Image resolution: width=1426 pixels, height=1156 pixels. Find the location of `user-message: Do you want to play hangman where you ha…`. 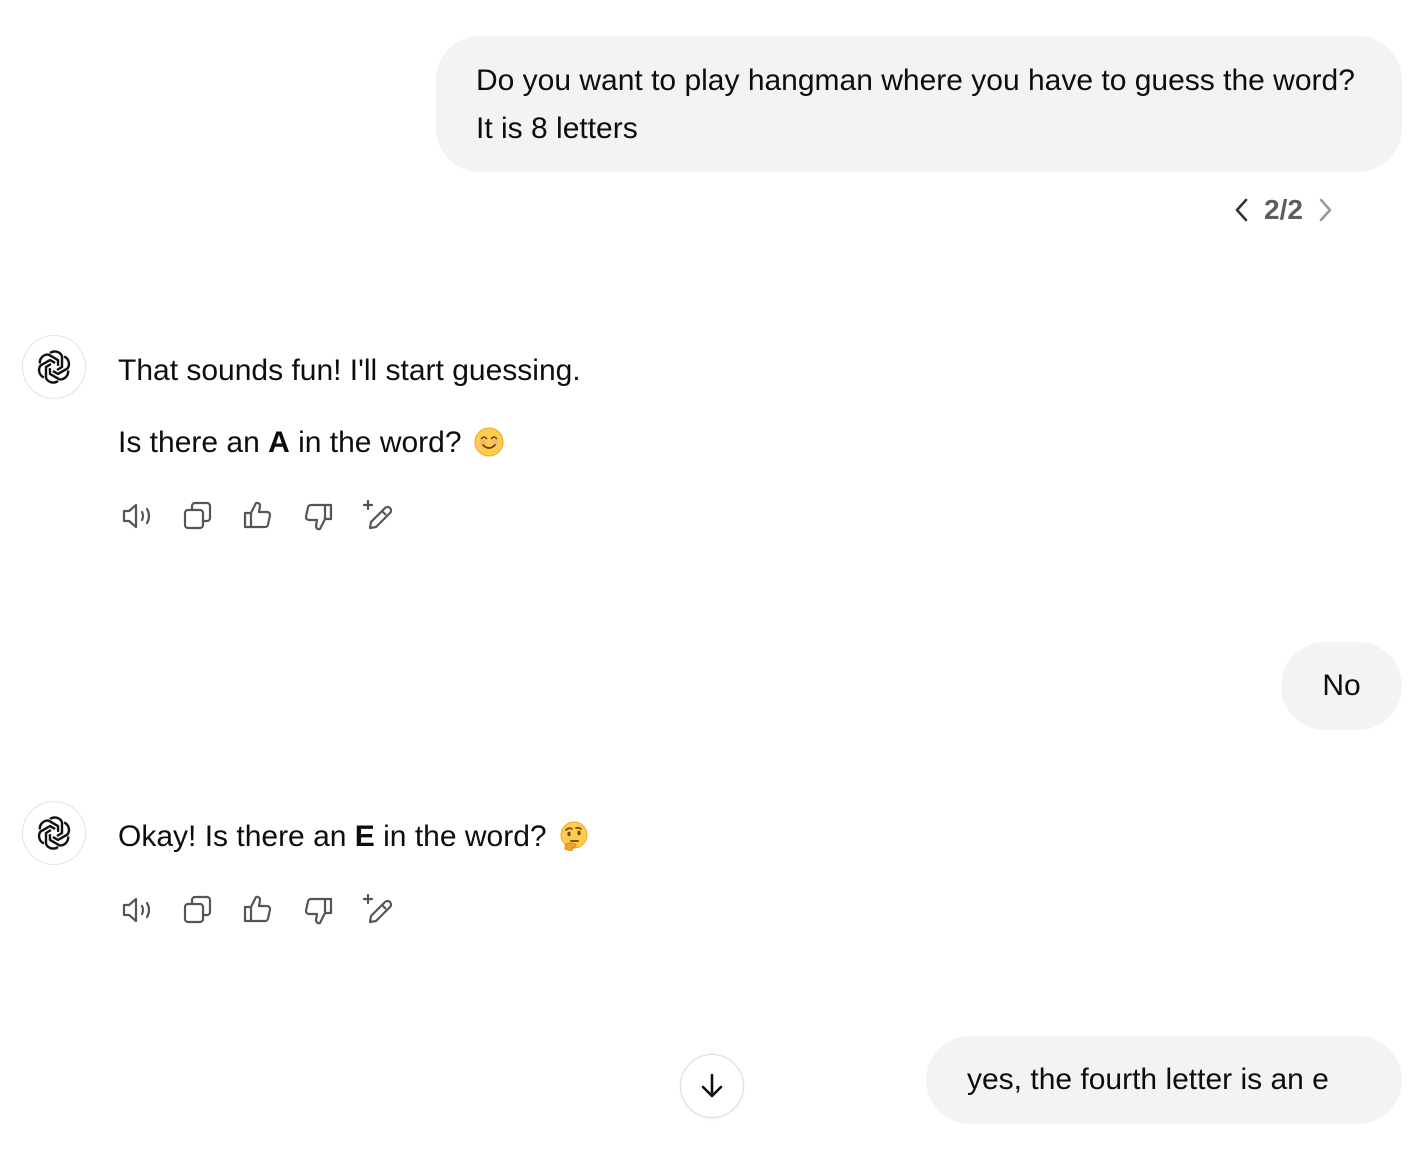

user-message: Do you want to play hangman where you ha… is located at coordinates (919, 104).